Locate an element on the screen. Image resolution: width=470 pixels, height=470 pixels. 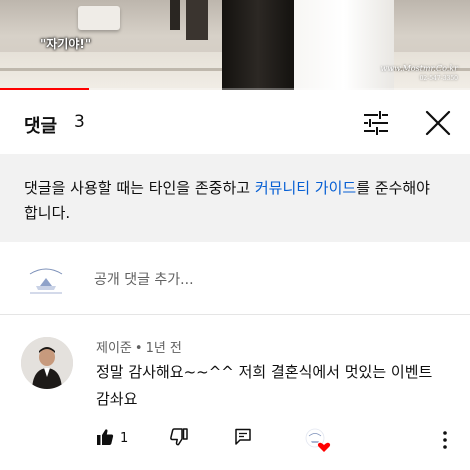
like-count: 1 is located at coordinates (124, 438).